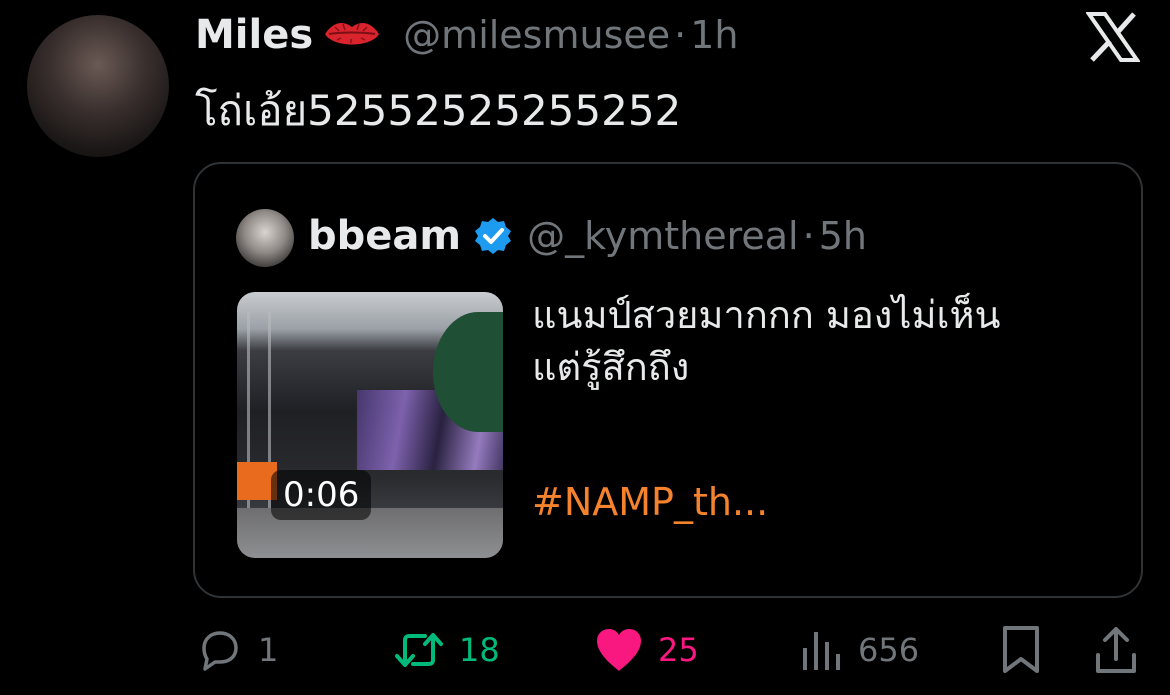 Image resolution: width=1170 pixels, height=695 pixels. What do you see at coordinates (438, 110) in the screenshot?
I see `tweet-text: โถ่เอ้ย52552525255252` at bounding box center [438, 110].